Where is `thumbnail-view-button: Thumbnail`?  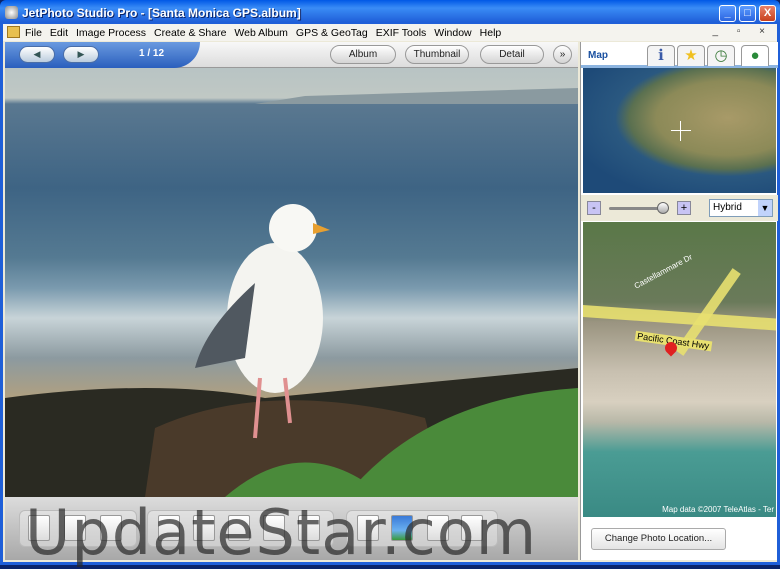
thumbnail-view-button: Thumbnail is located at coordinates (437, 54).